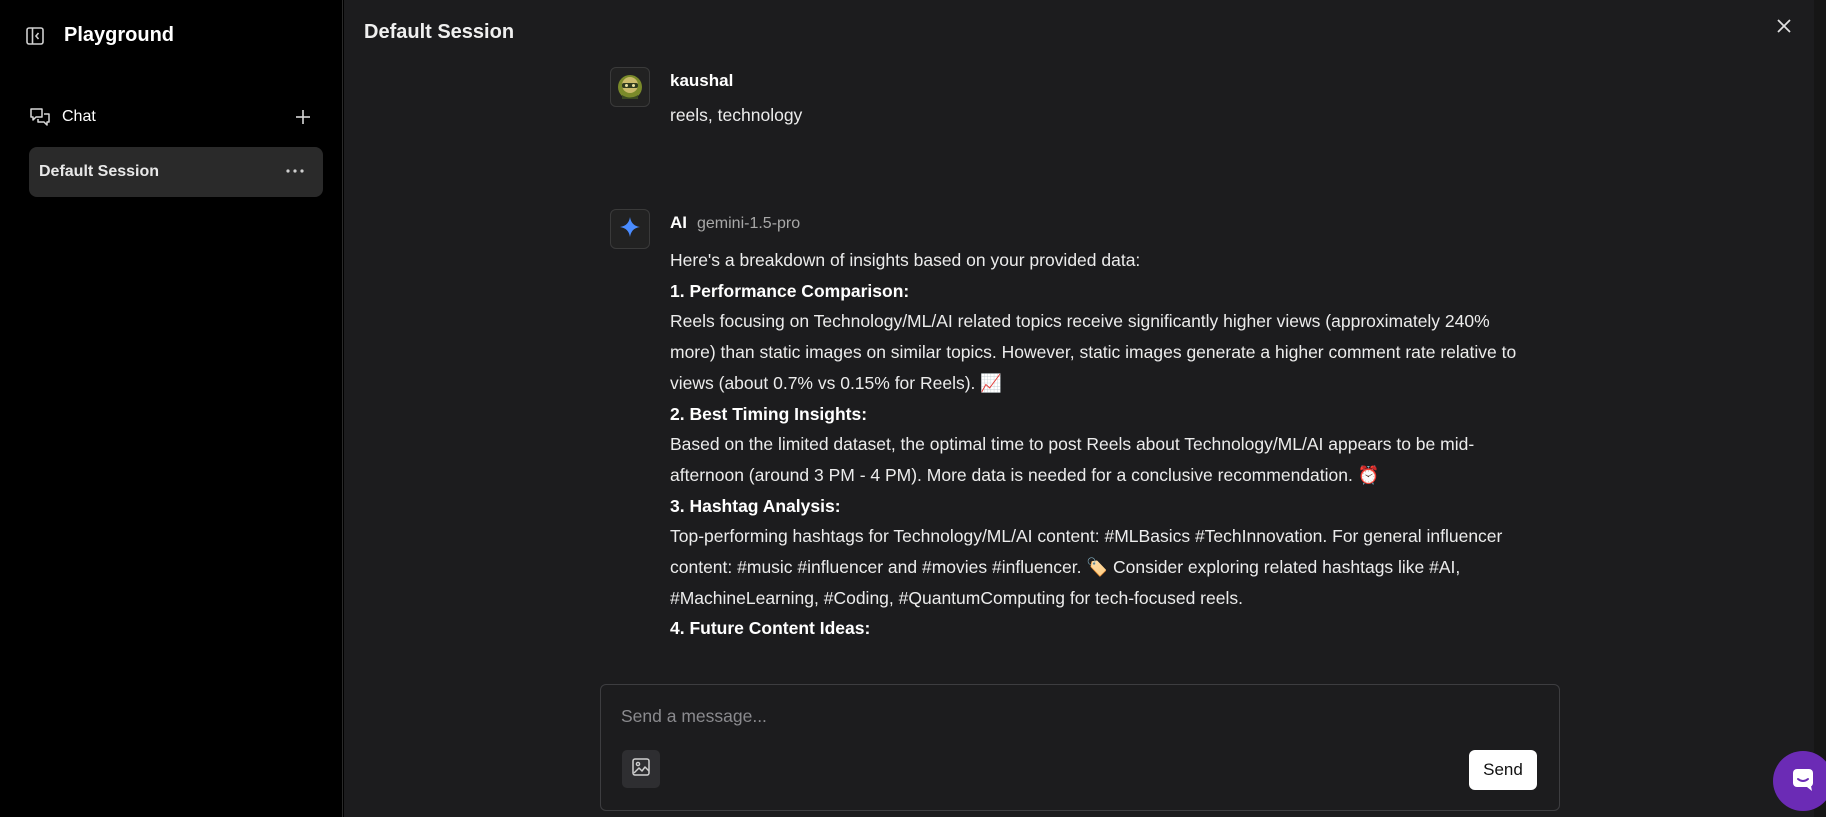 The height and width of the screenshot is (817, 1826). I want to click on help-chat-button, so click(1799, 781).